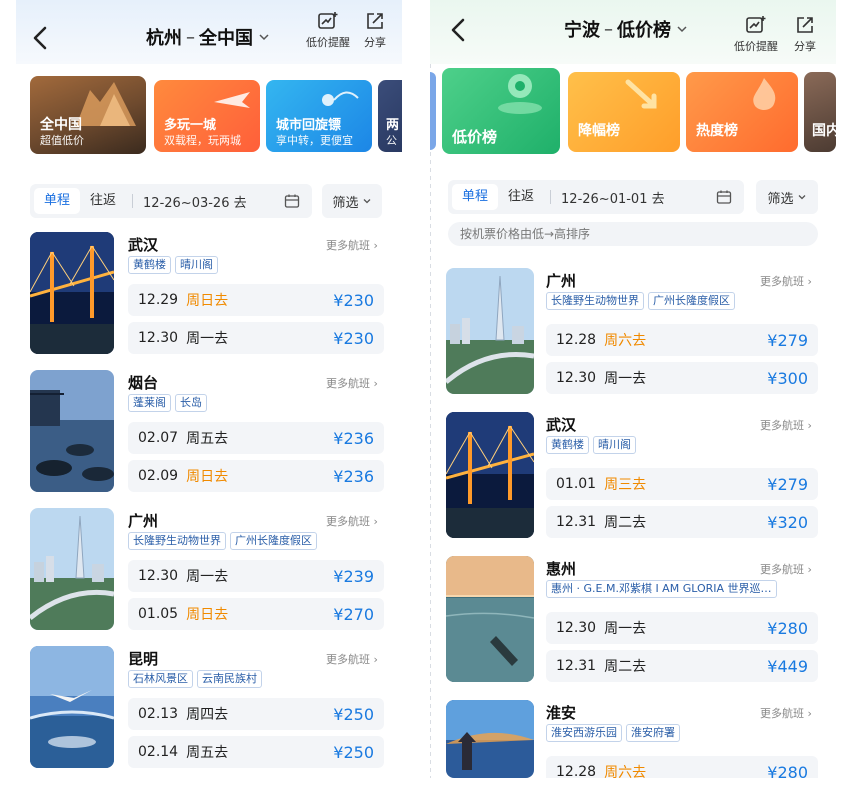 The width and height of the screenshot is (850, 792). I want to click on fare-row: 12.31 周二去 ¥320, so click(682, 522).